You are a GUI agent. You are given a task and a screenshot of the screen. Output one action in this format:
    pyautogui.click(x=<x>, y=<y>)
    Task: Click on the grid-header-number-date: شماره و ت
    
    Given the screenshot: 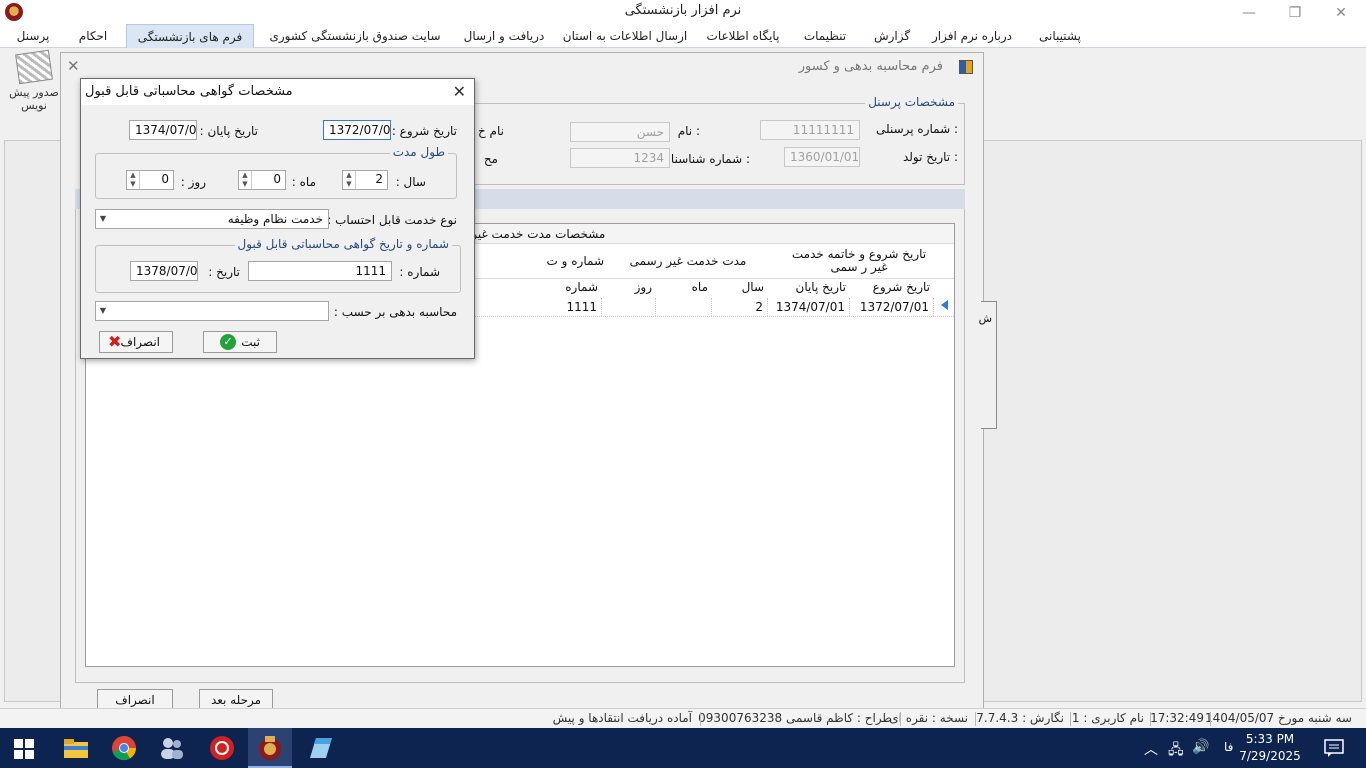 What is the action you would take?
    pyautogui.click(x=575, y=261)
    